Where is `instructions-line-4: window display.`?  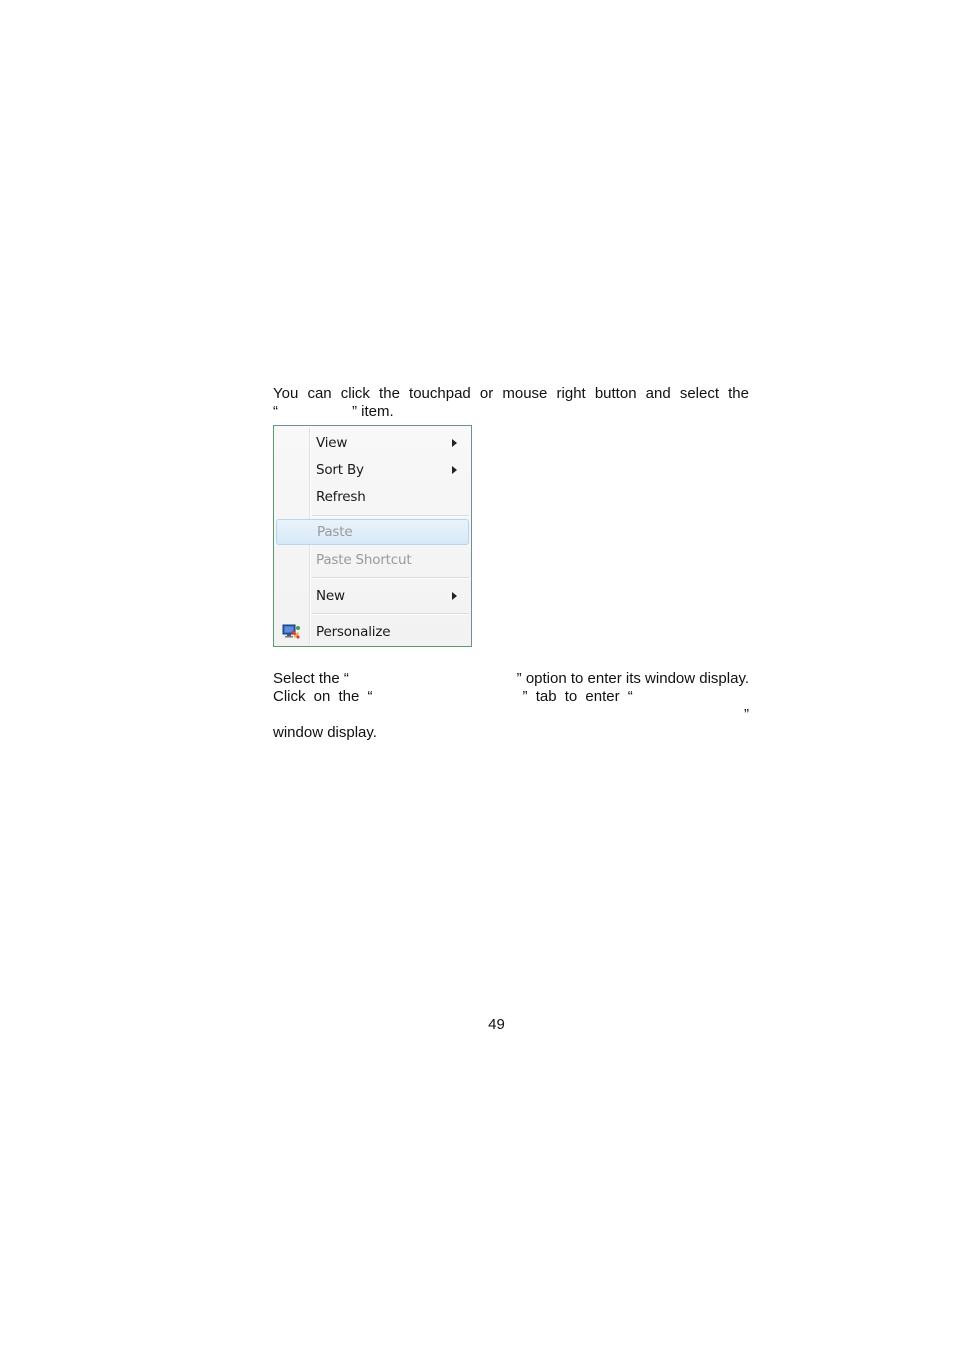
instructions-line-4: window display. is located at coordinates (511, 733).